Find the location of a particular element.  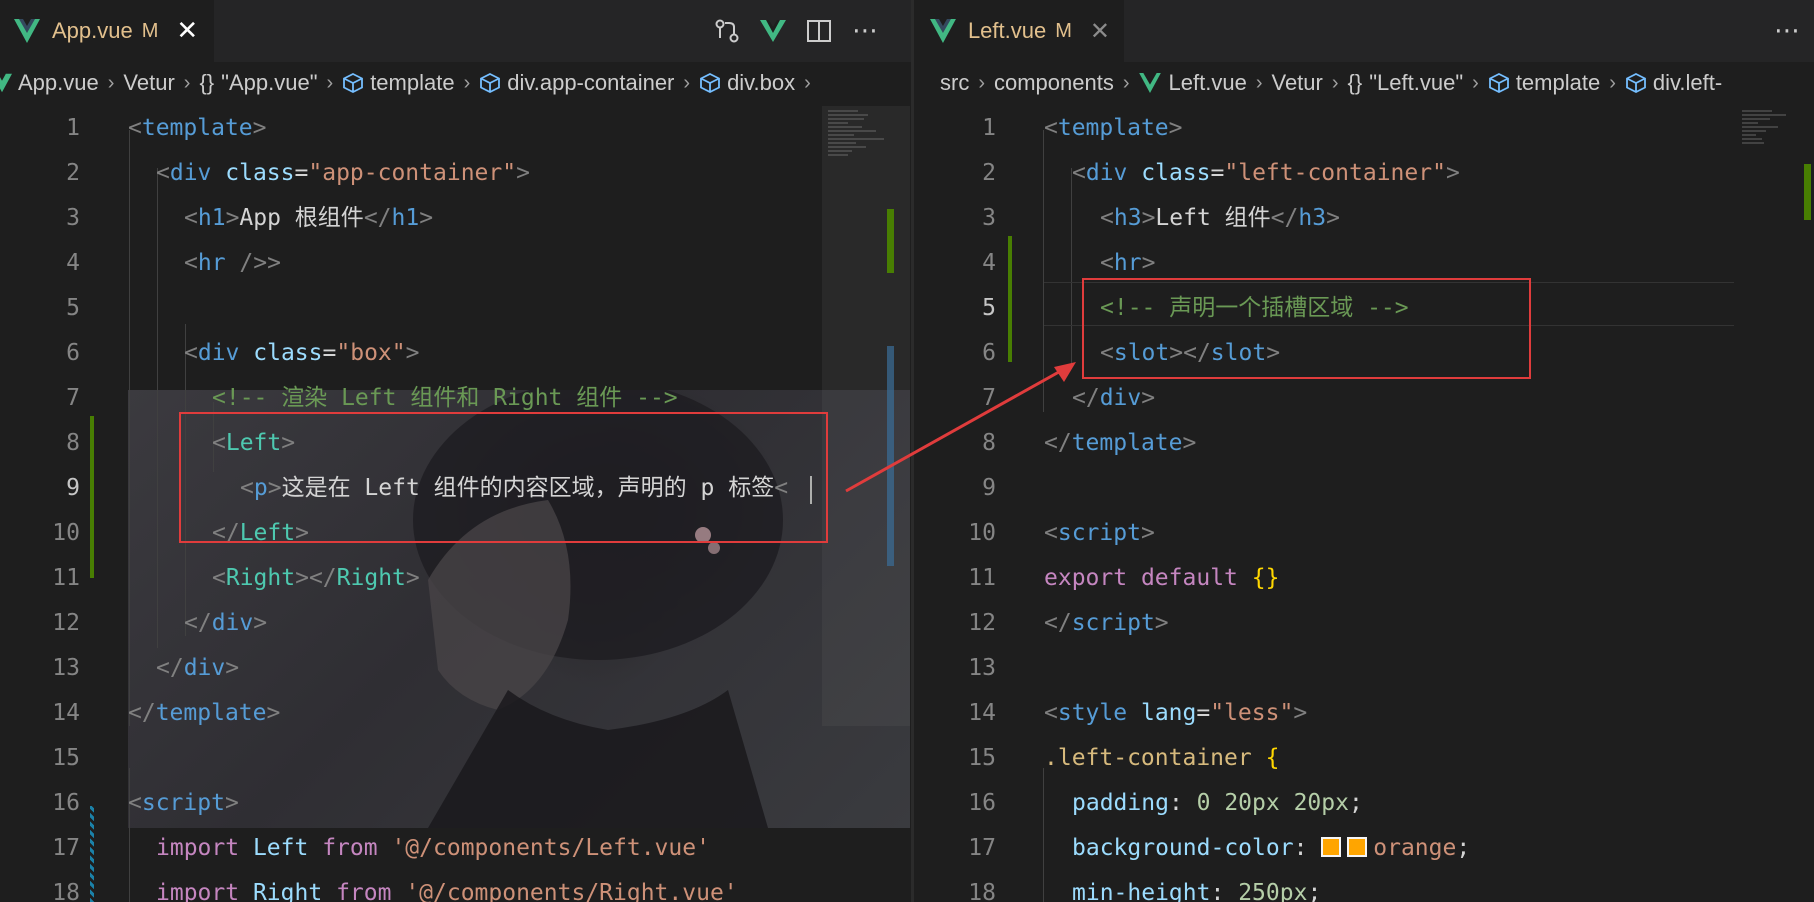

tab-title: App.vue is located at coordinates (92, 30).